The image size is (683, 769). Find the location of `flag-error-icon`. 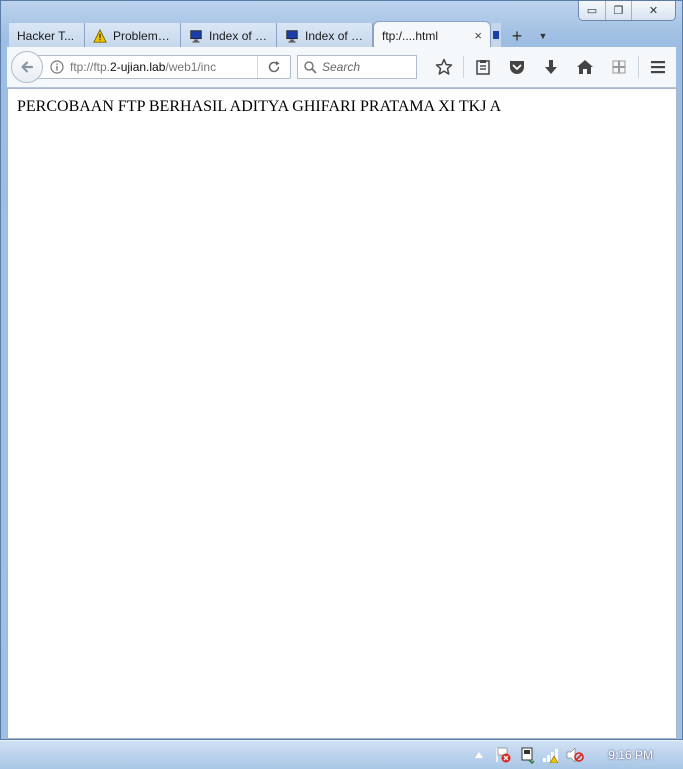

flag-error-icon is located at coordinates (503, 755).